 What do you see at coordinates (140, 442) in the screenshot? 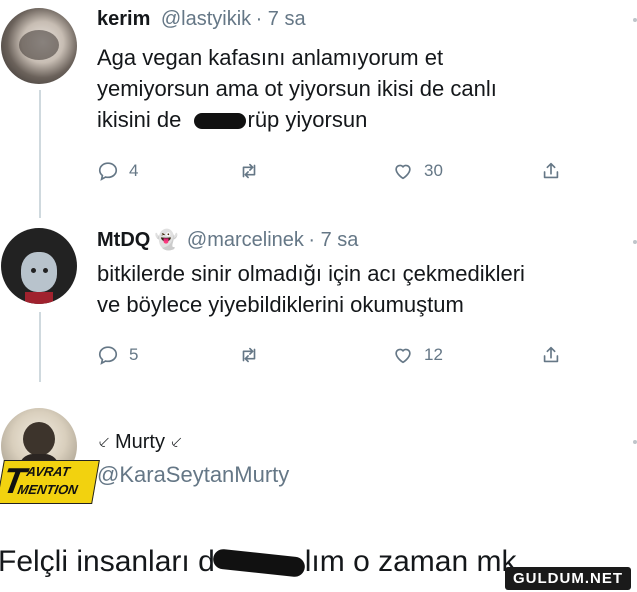
I see `author-name: Murty` at bounding box center [140, 442].